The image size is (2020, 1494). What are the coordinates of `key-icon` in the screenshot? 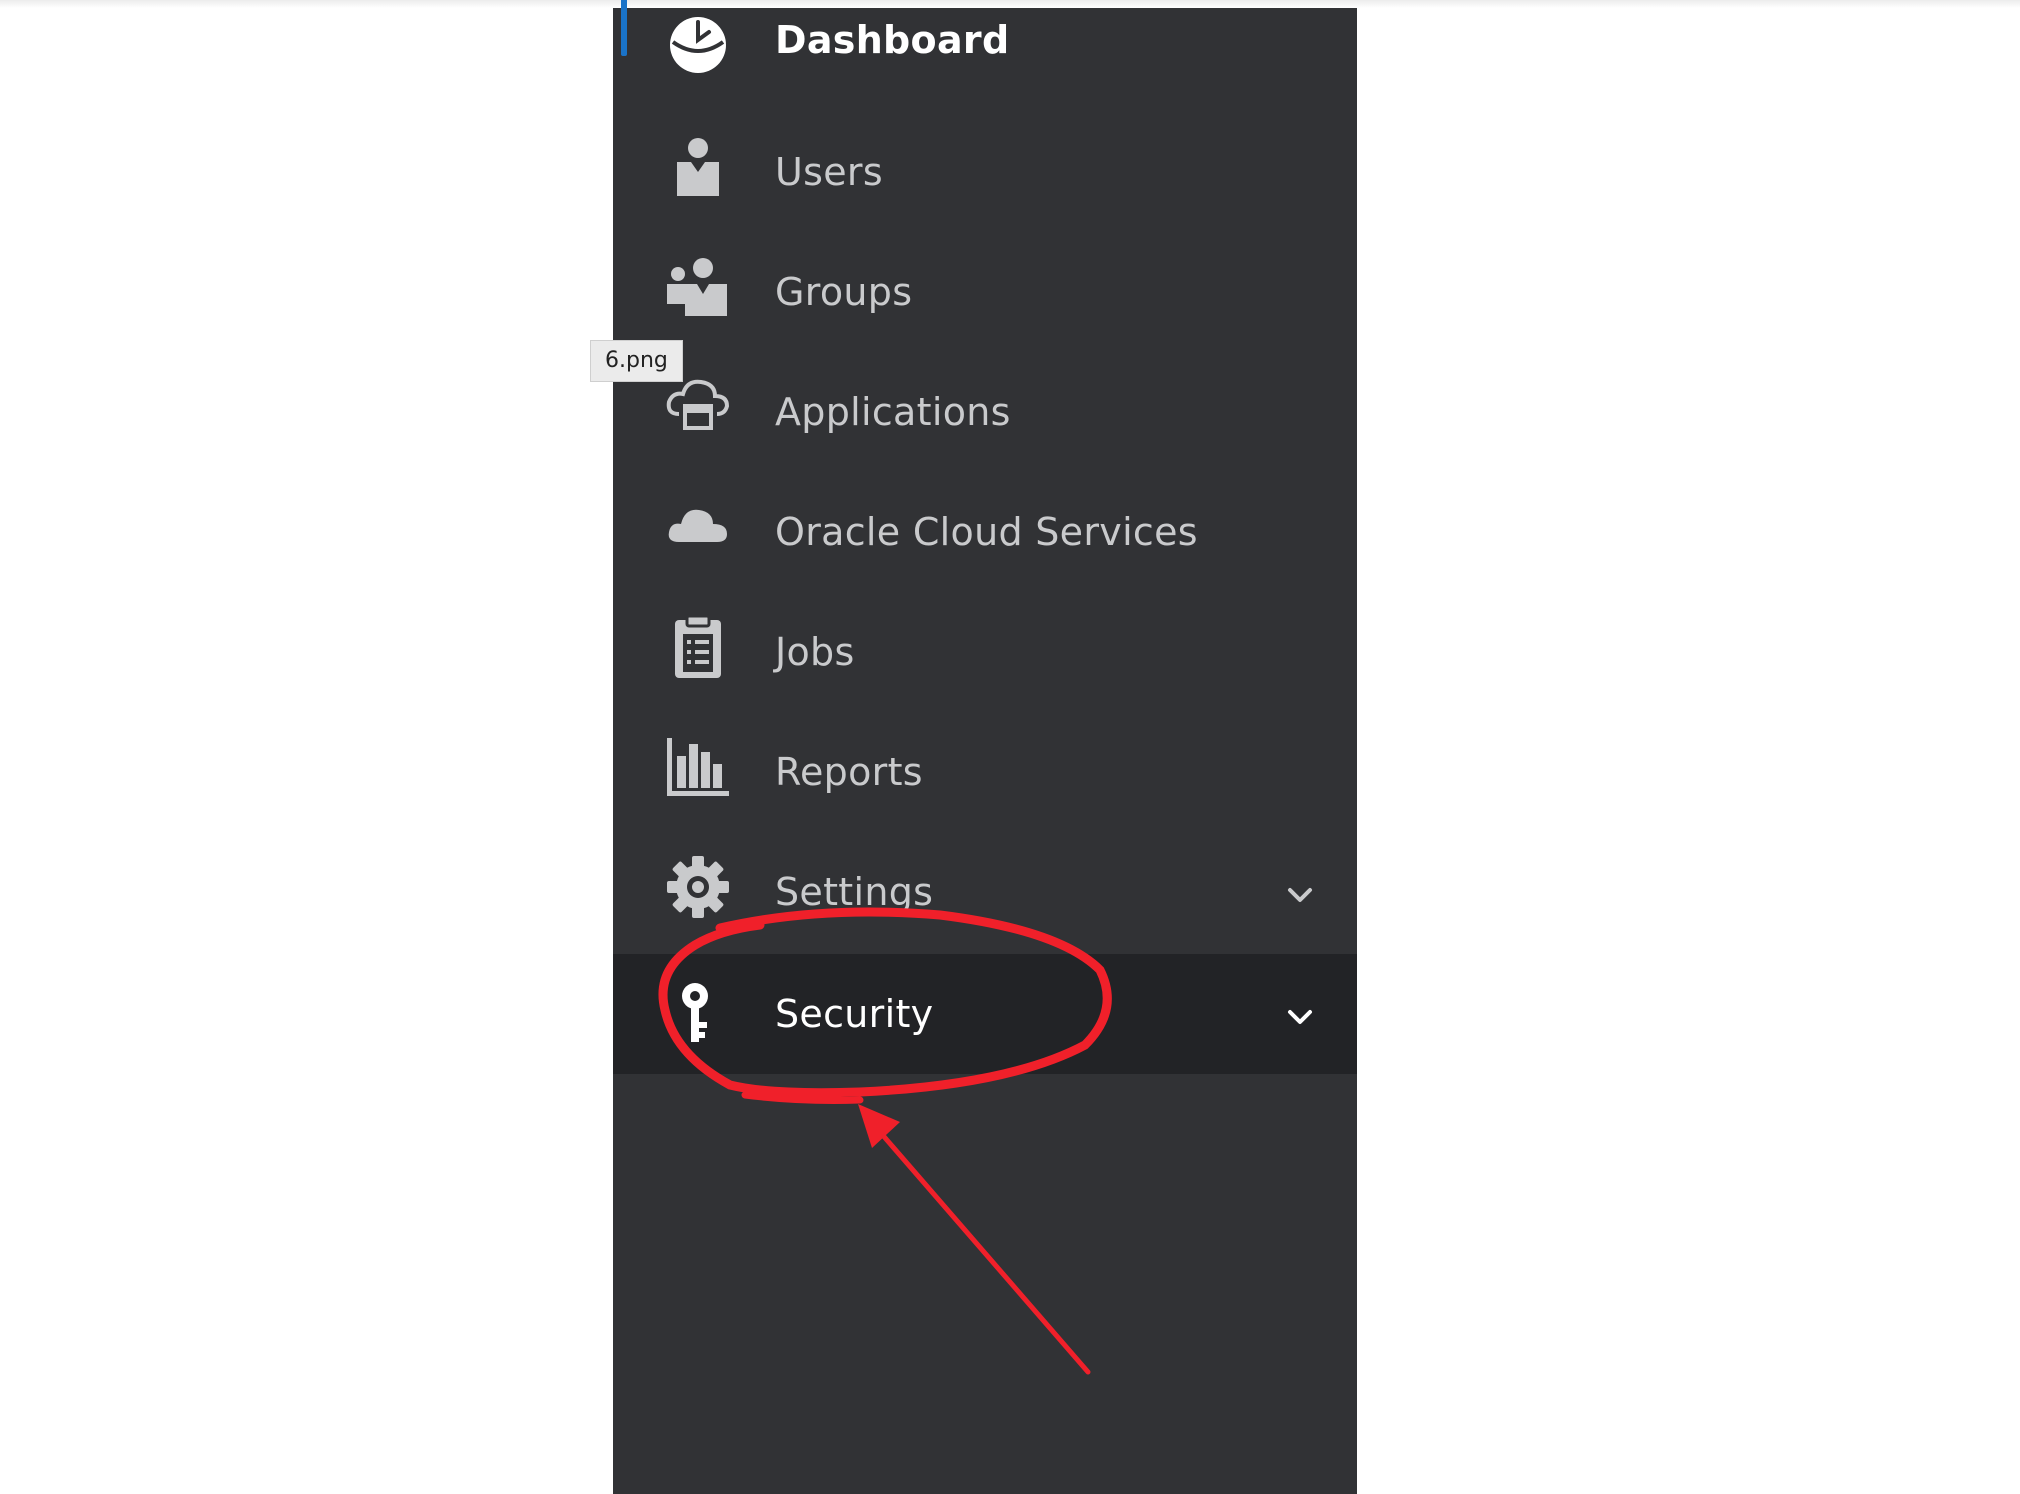 It's located at (698, 1013).